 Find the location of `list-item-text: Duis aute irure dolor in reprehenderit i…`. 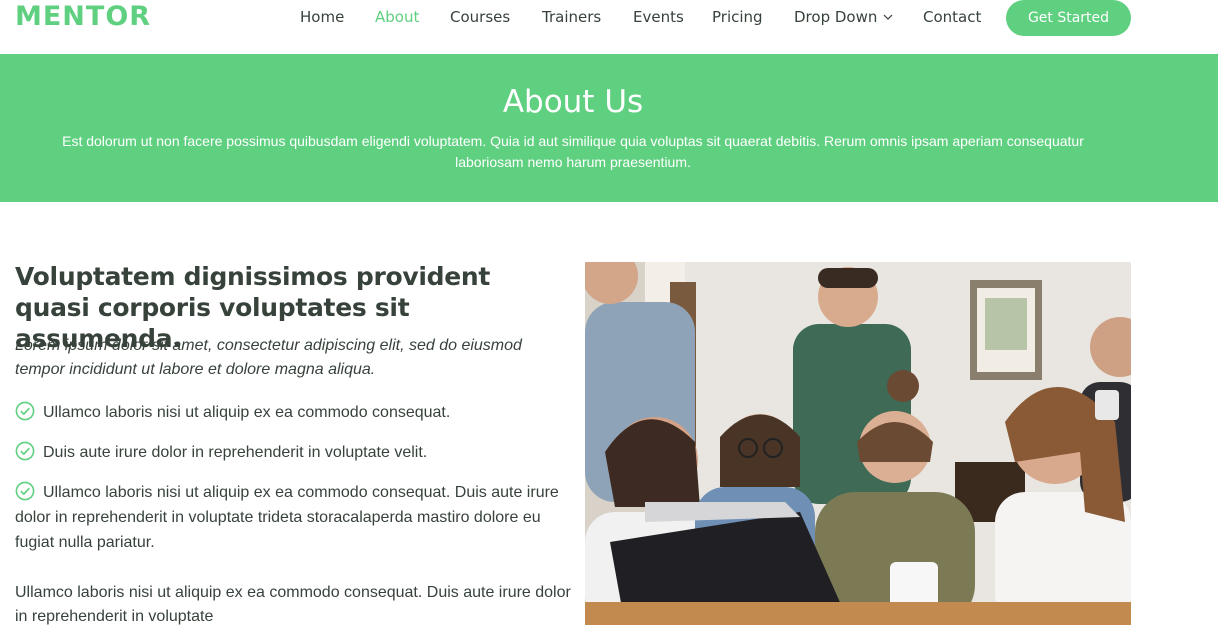

list-item-text: Duis aute irure dolor in reprehenderit i… is located at coordinates (235, 452).